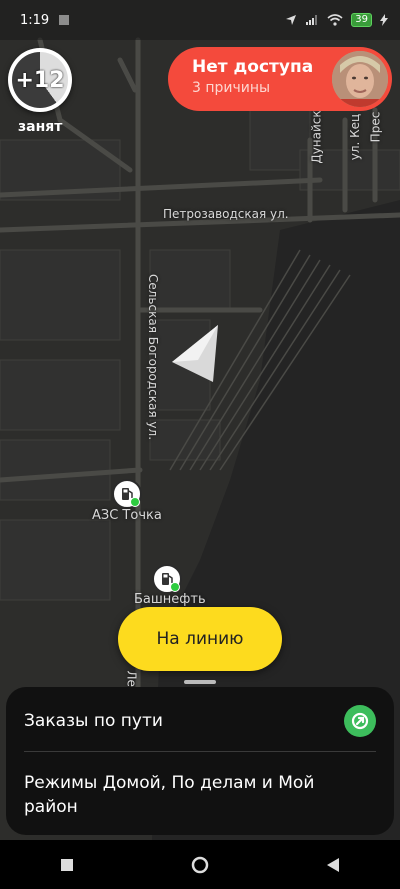 This screenshot has height=889, width=400. I want to click on charging-icon, so click(384, 20).